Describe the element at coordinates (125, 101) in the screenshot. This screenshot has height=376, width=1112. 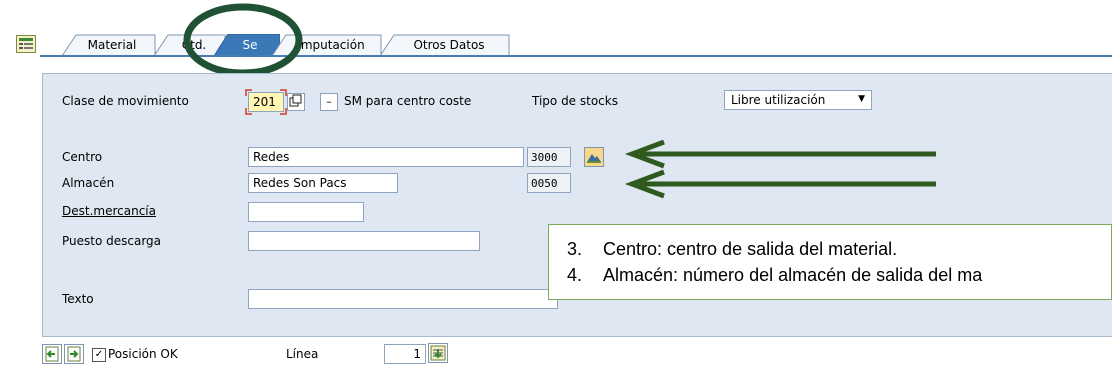
I see `movement-type-label: Clase de movimiento` at that location.